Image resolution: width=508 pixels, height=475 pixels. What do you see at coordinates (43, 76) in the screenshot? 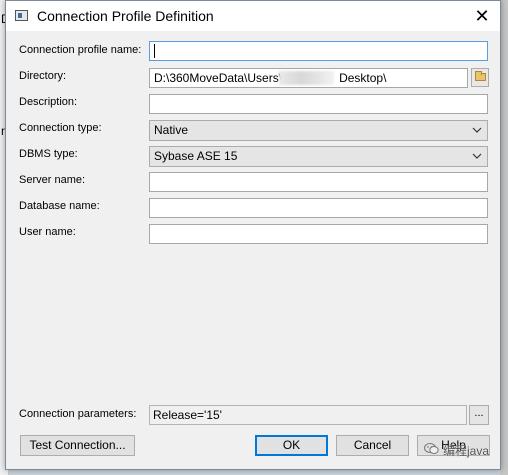
I see `directory-label: Directory:` at bounding box center [43, 76].